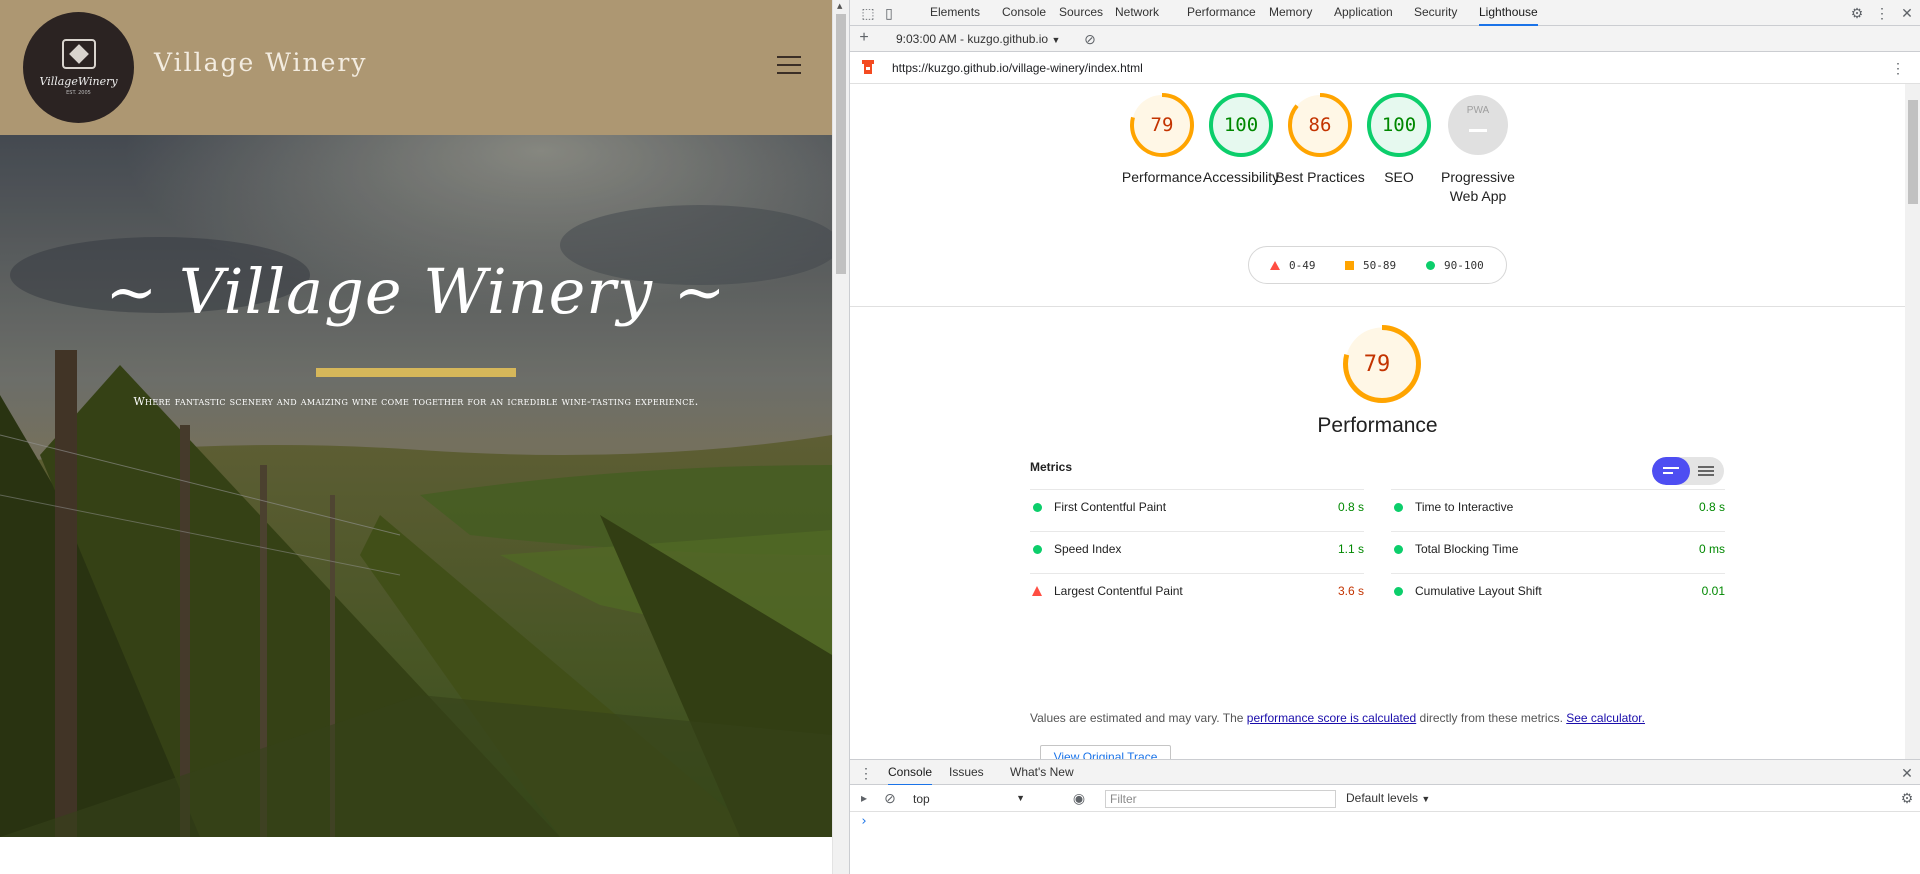 This screenshot has width=1920, height=874. I want to click on score-legend: 0-49 50-89 90-100, so click(1377, 265).